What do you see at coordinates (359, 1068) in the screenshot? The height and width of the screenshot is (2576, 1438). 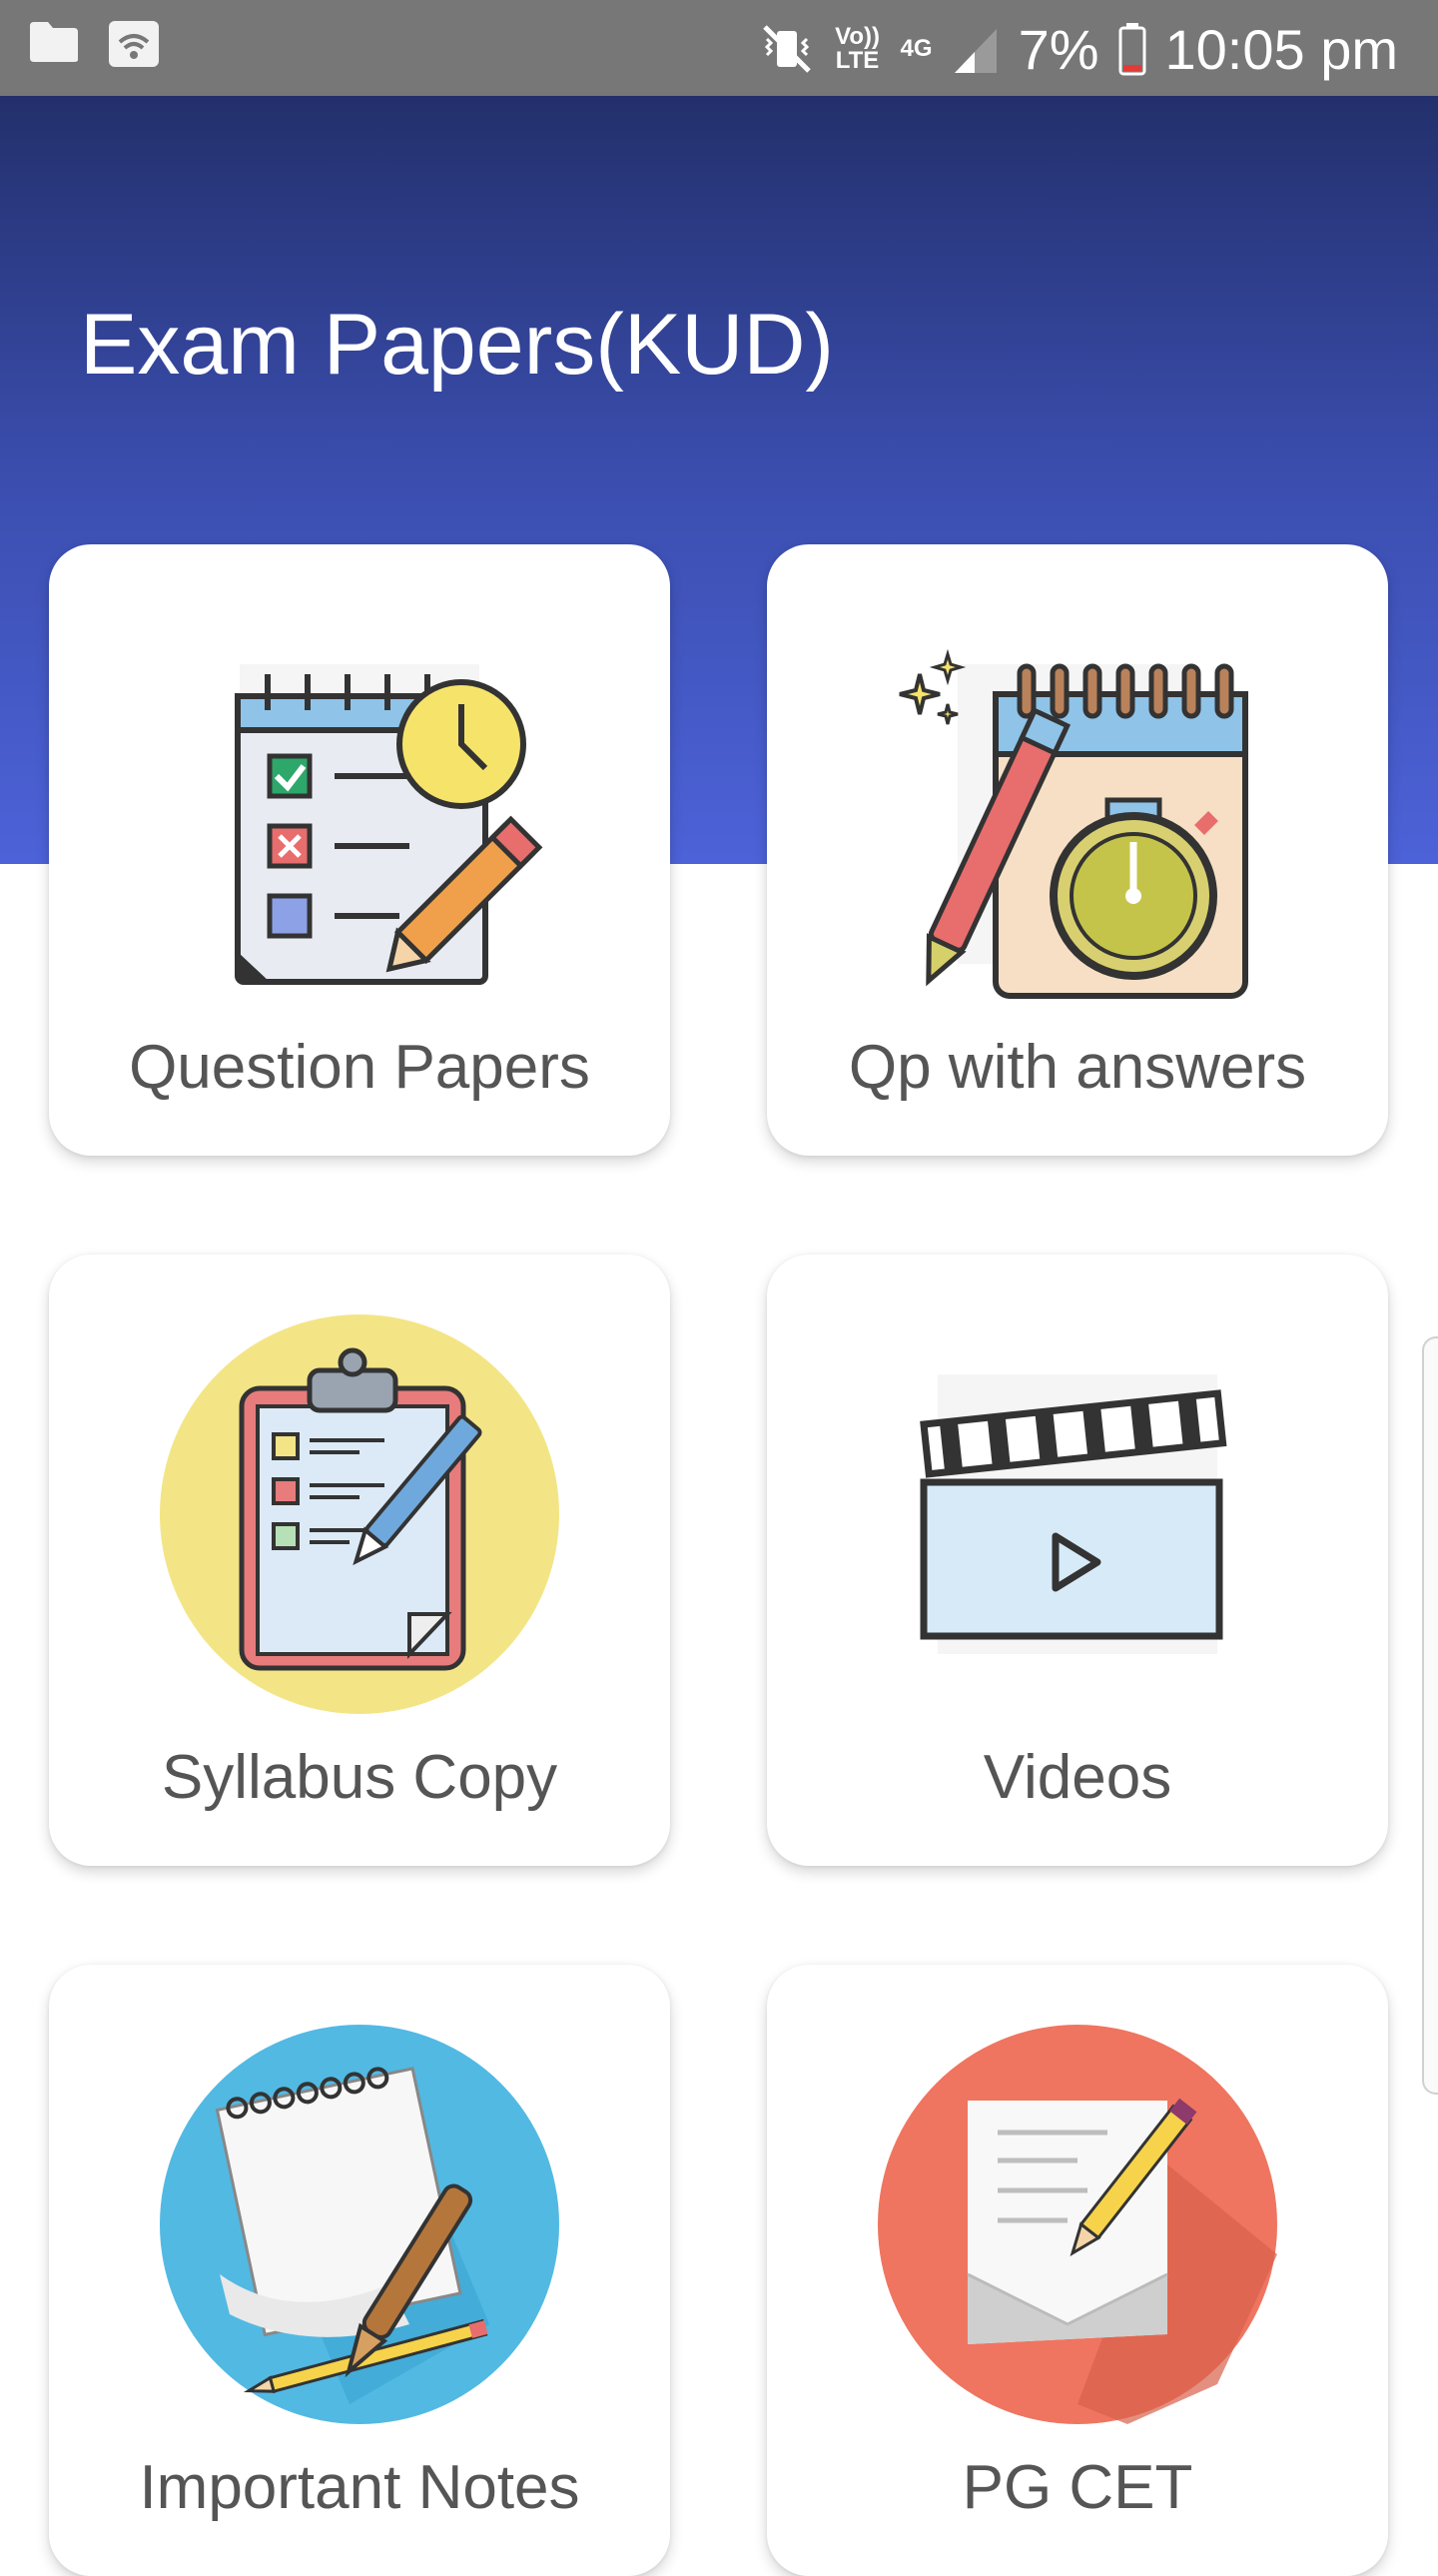 I see `card-label: Question Papers` at bounding box center [359, 1068].